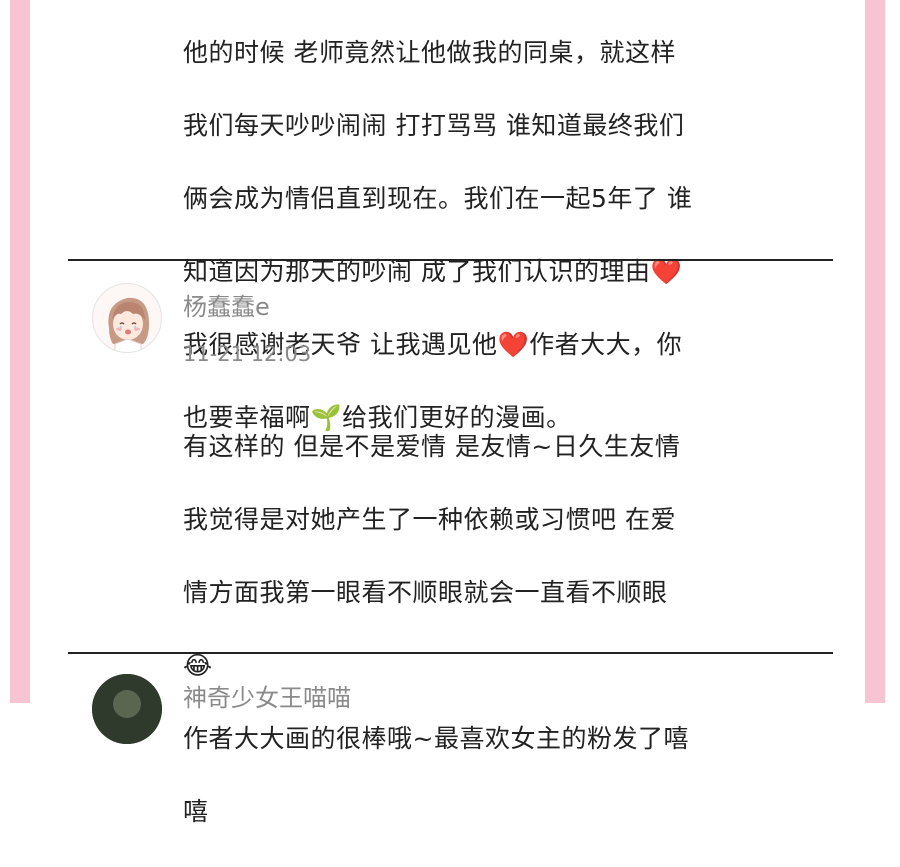 The width and height of the screenshot is (900, 867). Describe the element at coordinates (425, 592) in the screenshot. I see `comment-line: 情方面我第一眼看不顺眼就会一直看不顺眼` at that location.